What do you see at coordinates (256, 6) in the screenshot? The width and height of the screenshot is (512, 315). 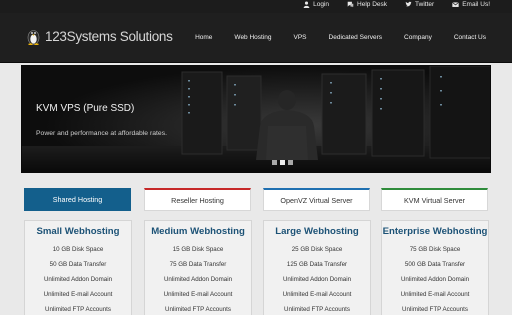 I see `top-utility-bar: Login Help Desk Twitter Email Us!` at bounding box center [256, 6].